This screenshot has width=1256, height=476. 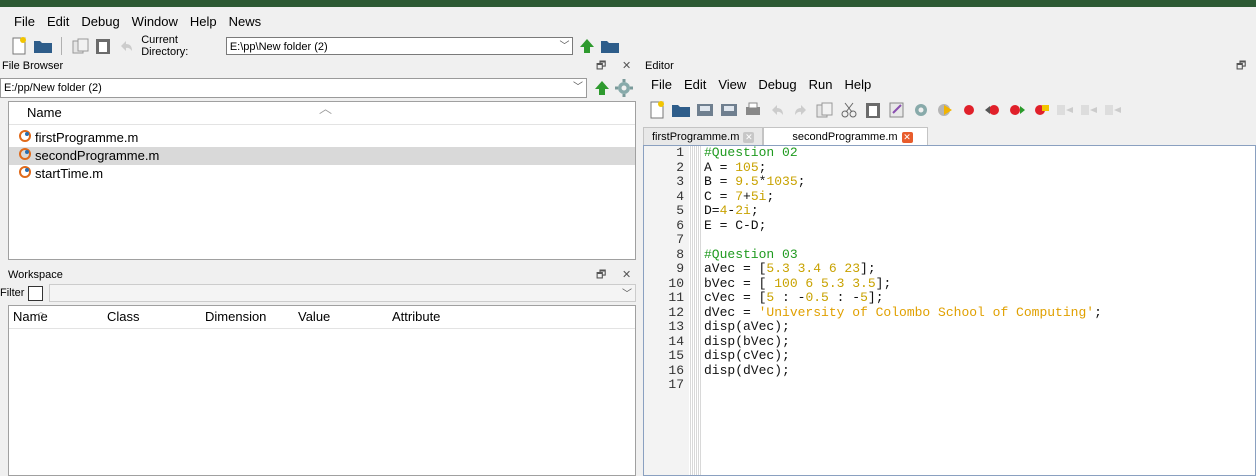 What do you see at coordinates (318, 66) in the screenshot?
I see `file-browser-title-bar: File Browser 🗗 ✕` at bounding box center [318, 66].